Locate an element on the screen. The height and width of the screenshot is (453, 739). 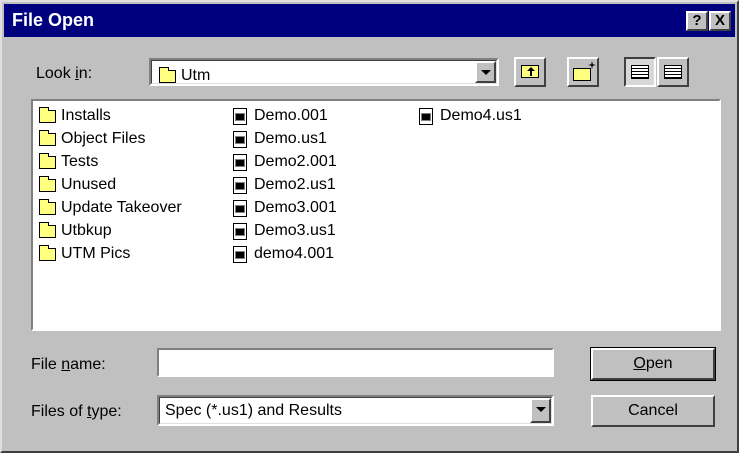
look-in-dropdown-button is located at coordinates (485, 72).